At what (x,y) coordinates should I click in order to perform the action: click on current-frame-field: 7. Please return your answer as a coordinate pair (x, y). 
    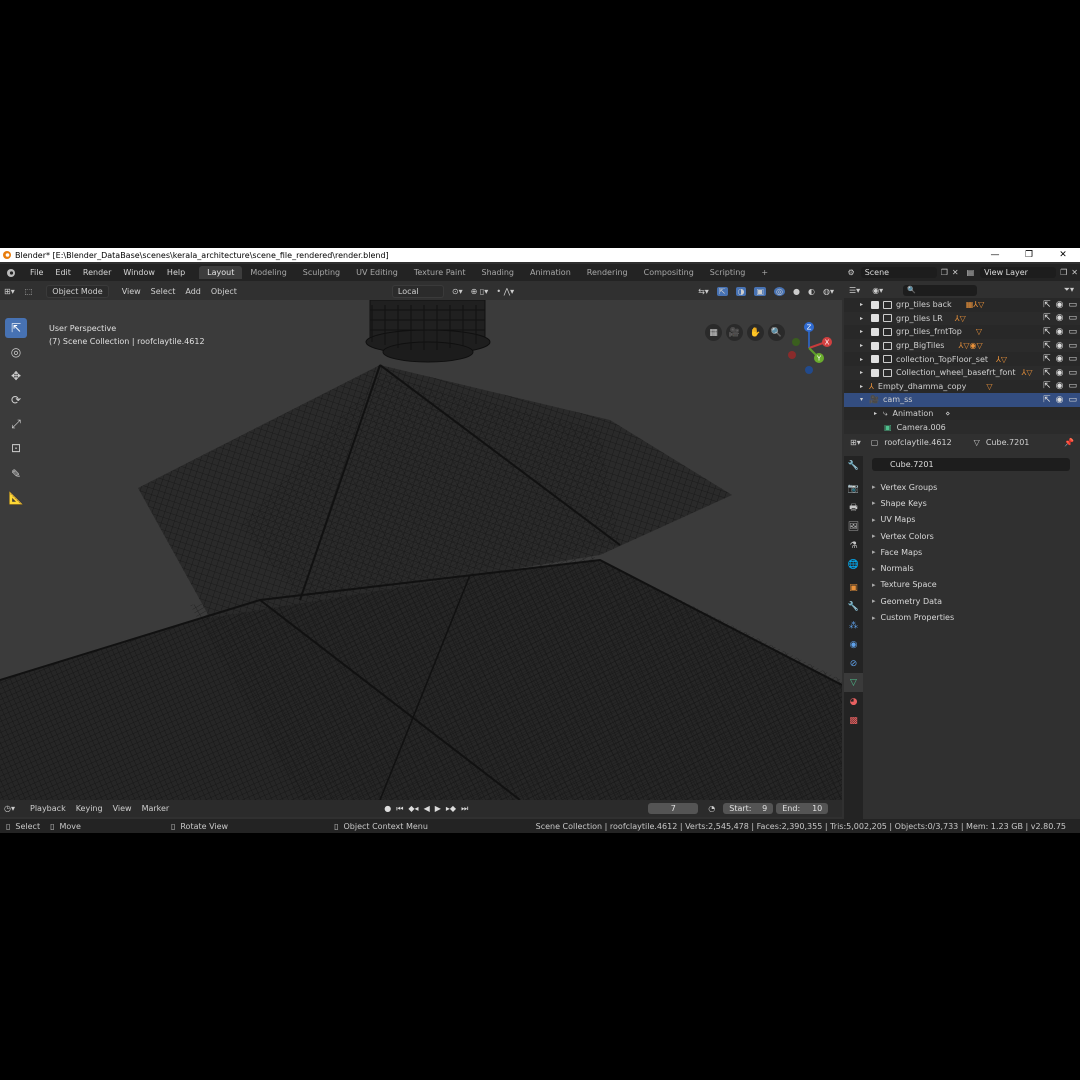
    Looking at the image, I should click on (673, 808).